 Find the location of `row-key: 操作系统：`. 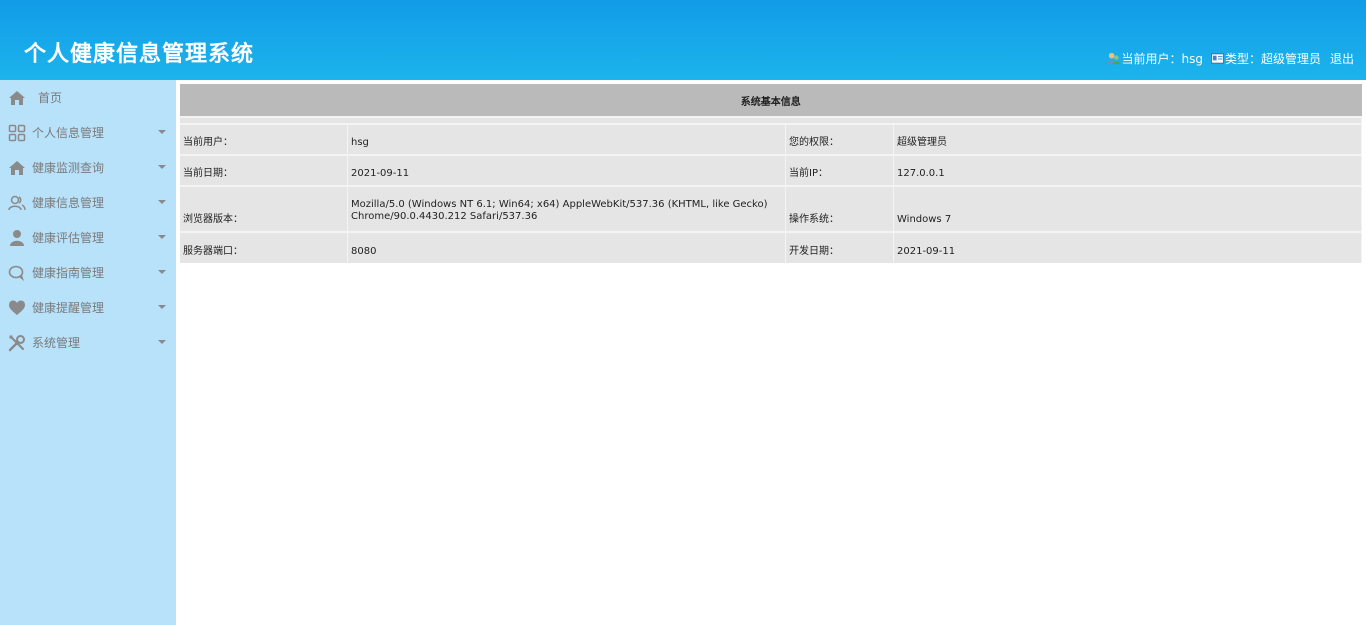

row-key: 操作系统： is located at coordinates (839, 208).